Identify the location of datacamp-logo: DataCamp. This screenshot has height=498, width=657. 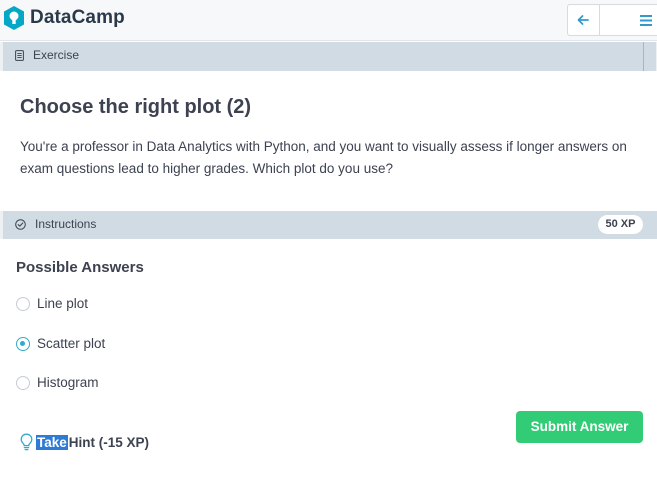
(64, 18).